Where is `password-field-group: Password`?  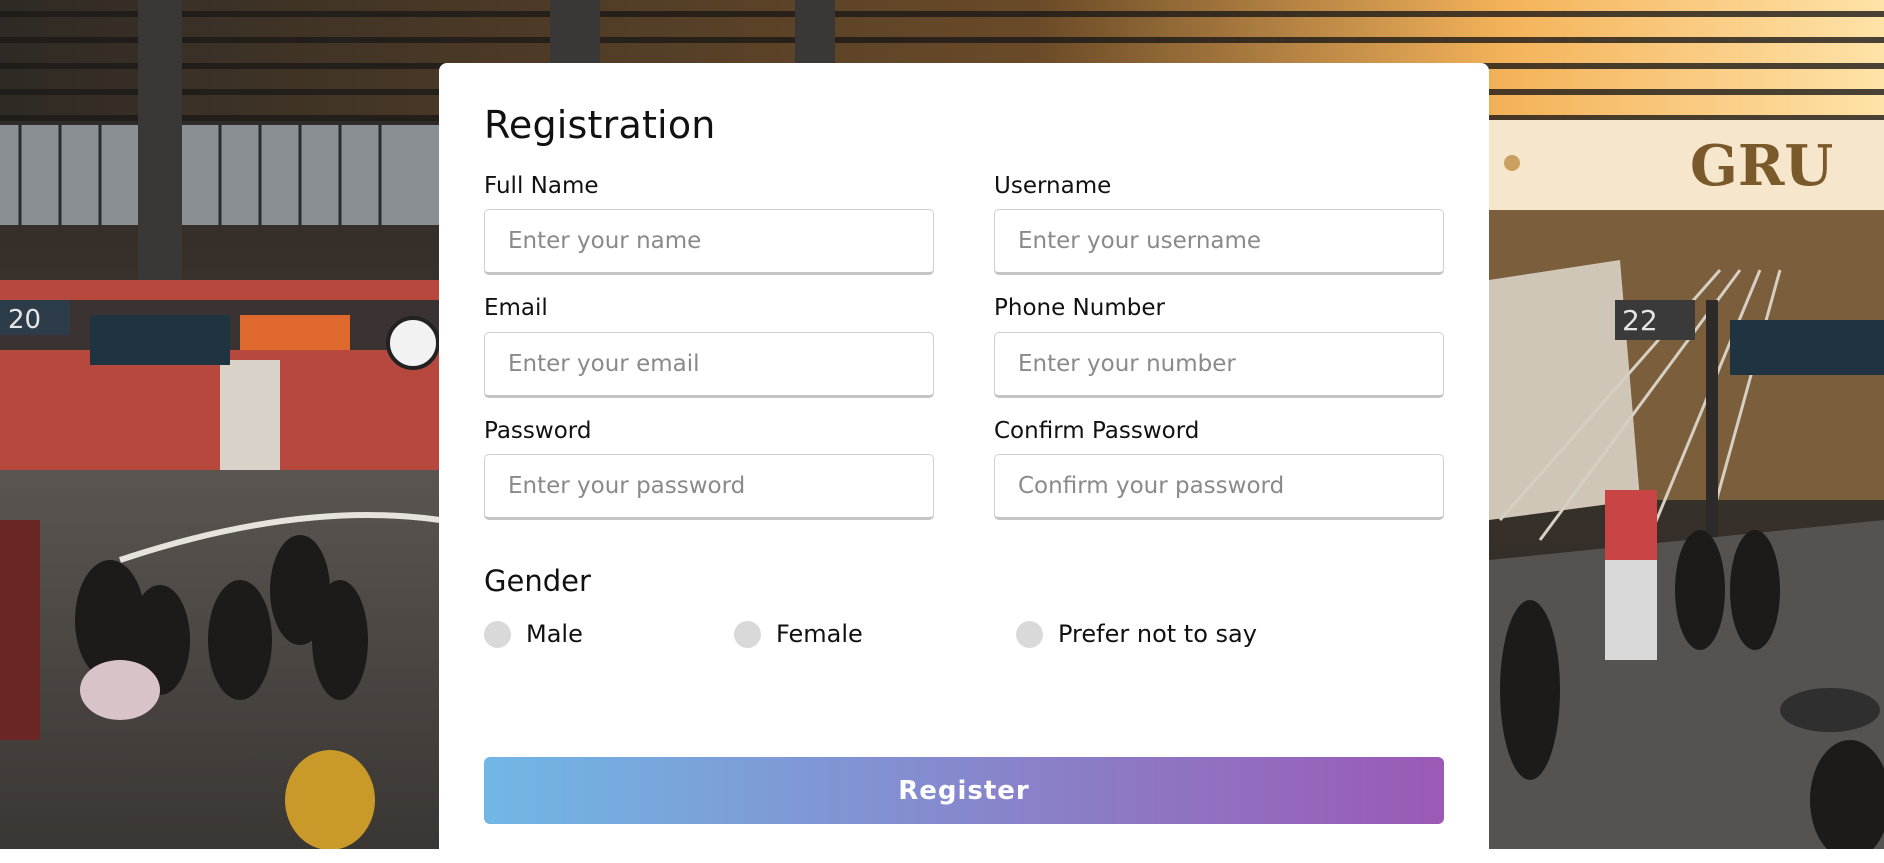 password-field-group: Password is located at coordinates (709, 469).